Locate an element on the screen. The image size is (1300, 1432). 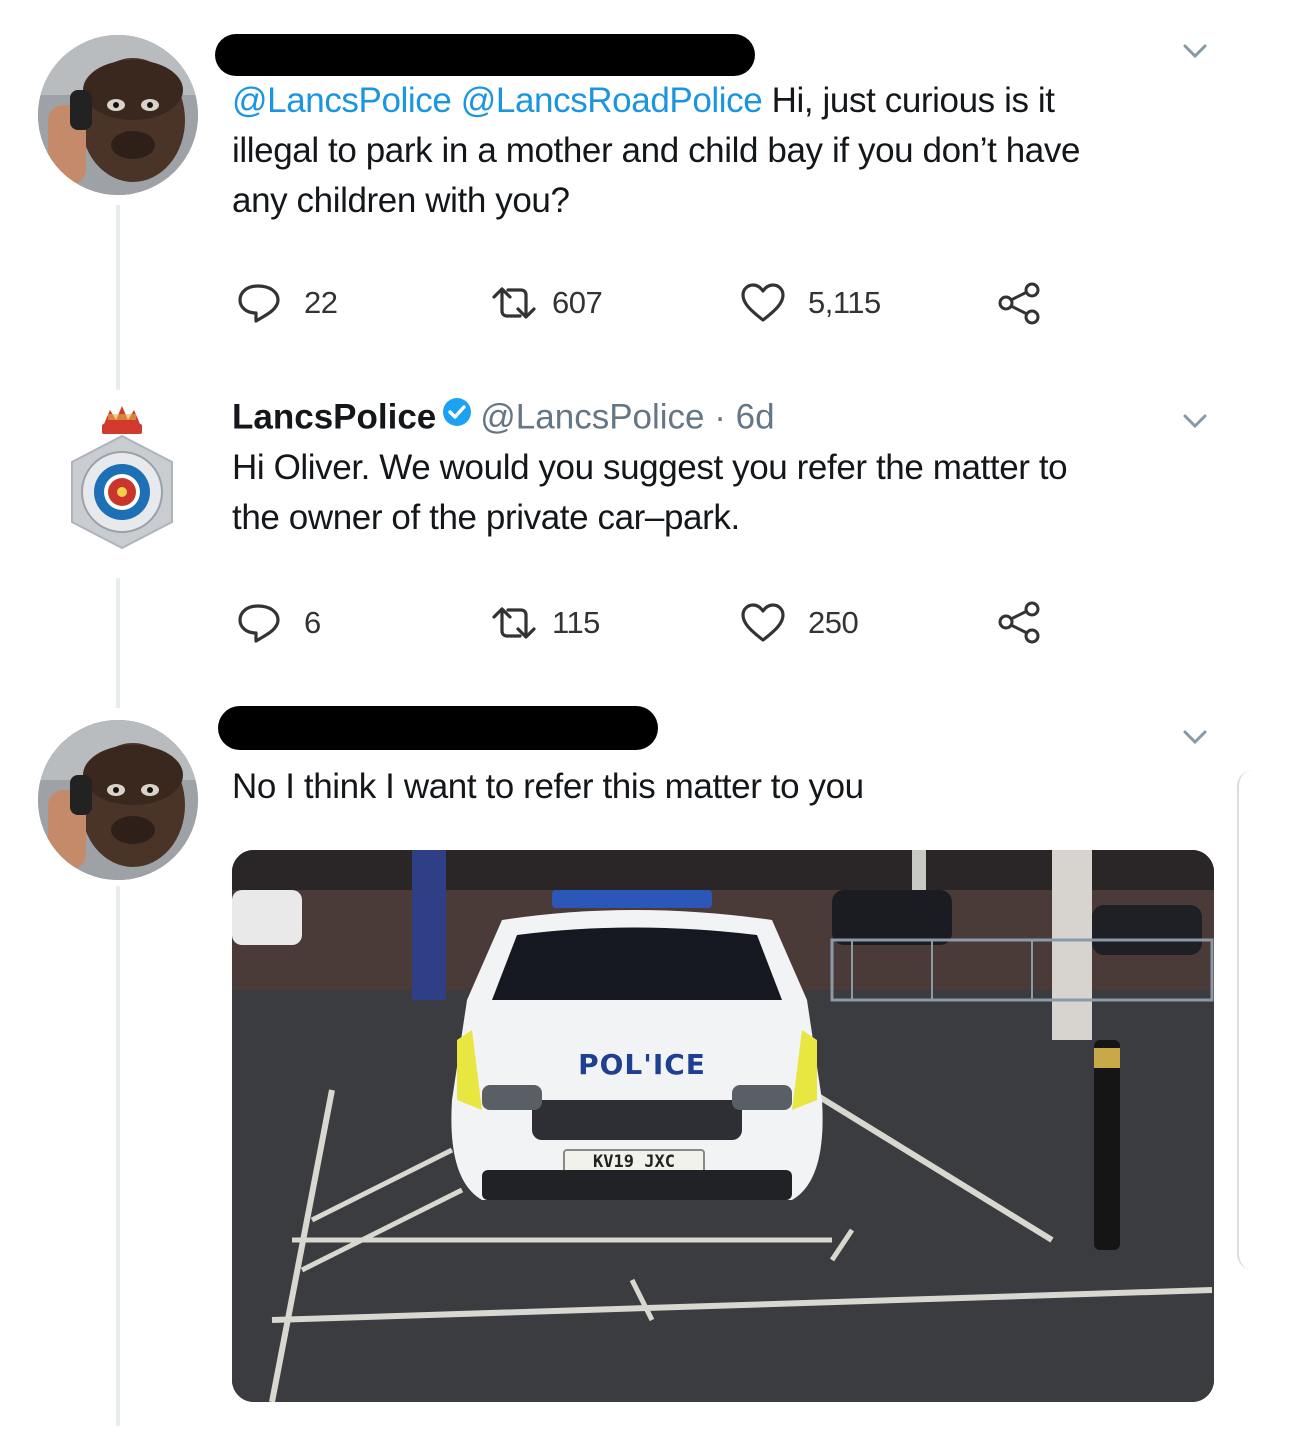
like-button: 5,115 is located at coordinates (810, 303).